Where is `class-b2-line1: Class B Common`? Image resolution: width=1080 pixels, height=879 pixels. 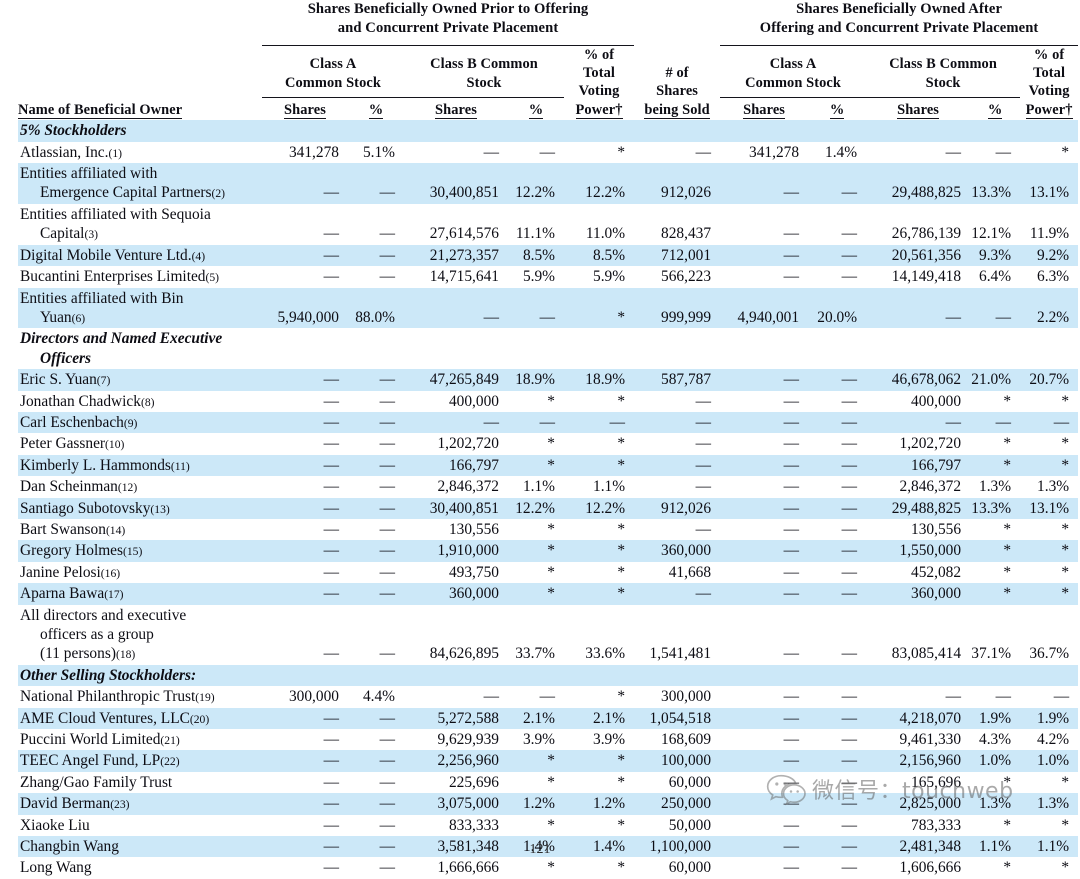 class-b2-line1: Class B Common is located at coordinates (943, 64).